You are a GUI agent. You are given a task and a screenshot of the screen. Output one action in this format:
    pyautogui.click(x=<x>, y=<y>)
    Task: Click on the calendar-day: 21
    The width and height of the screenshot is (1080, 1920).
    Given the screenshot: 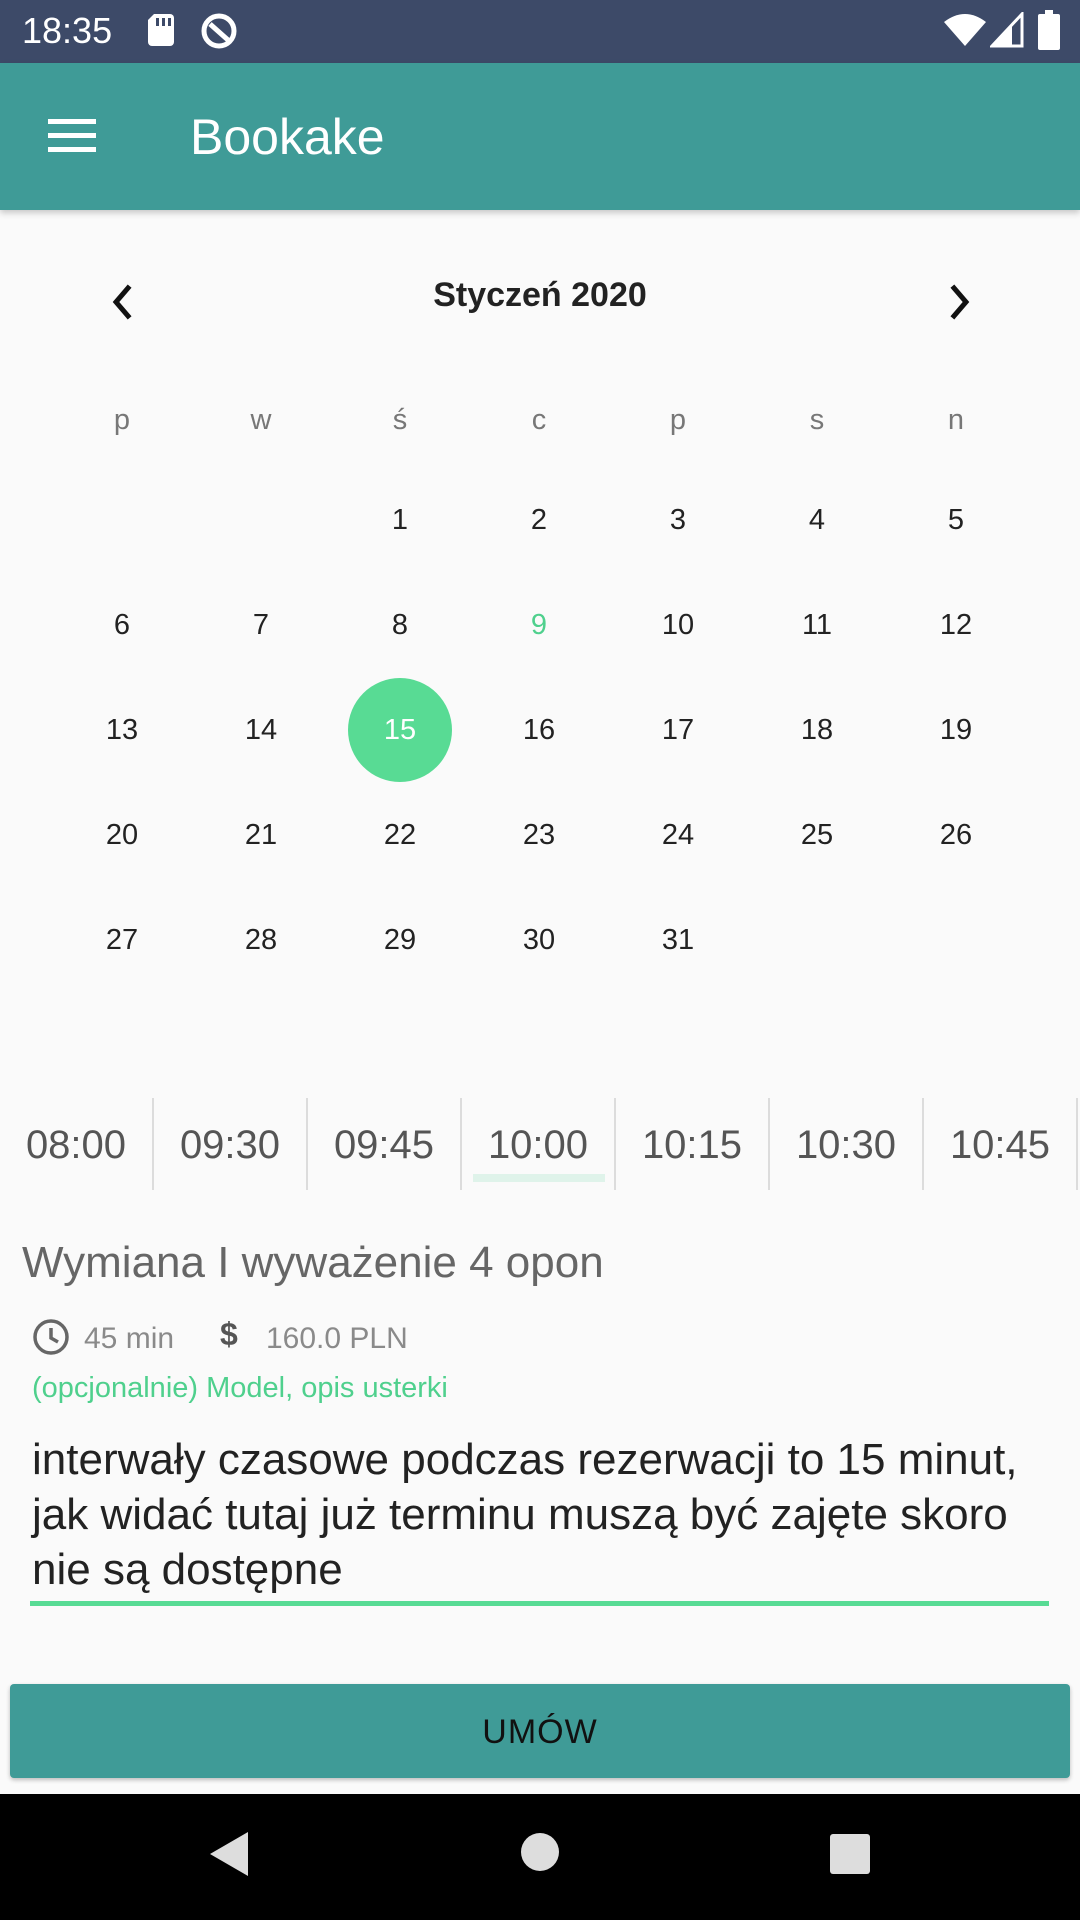 What is the action you would take?
    pyautogui.click(x=261, y=835)
    